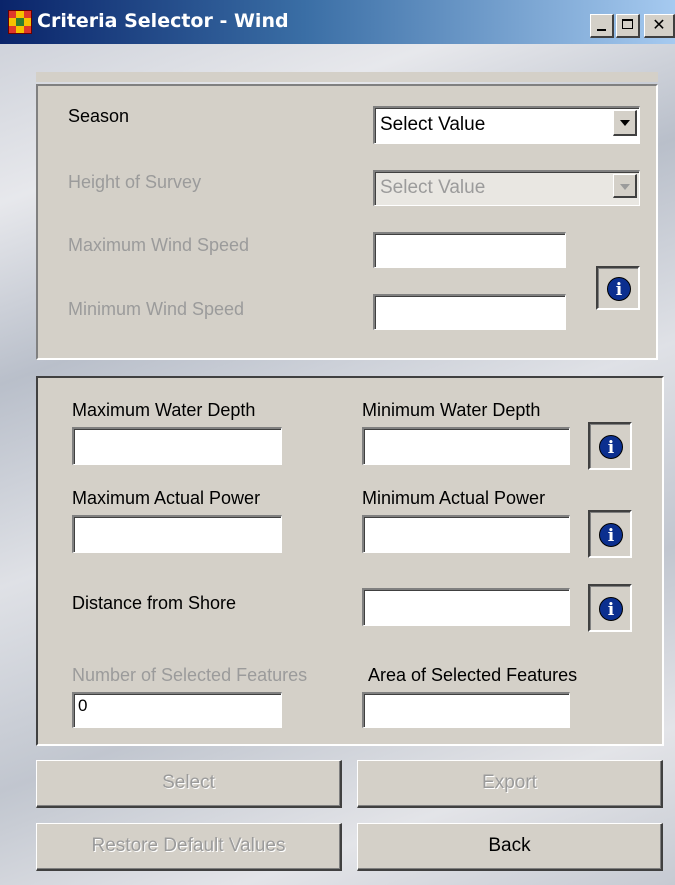  I want to click on app-icon, so click(20, 22).